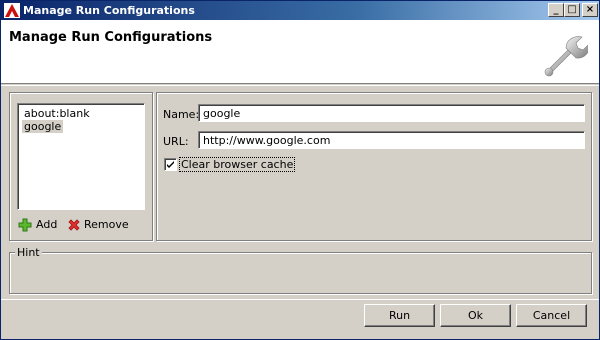 The height and width of the screenshot is (340, 600). I want to click on header-separator, so click(300, 85).